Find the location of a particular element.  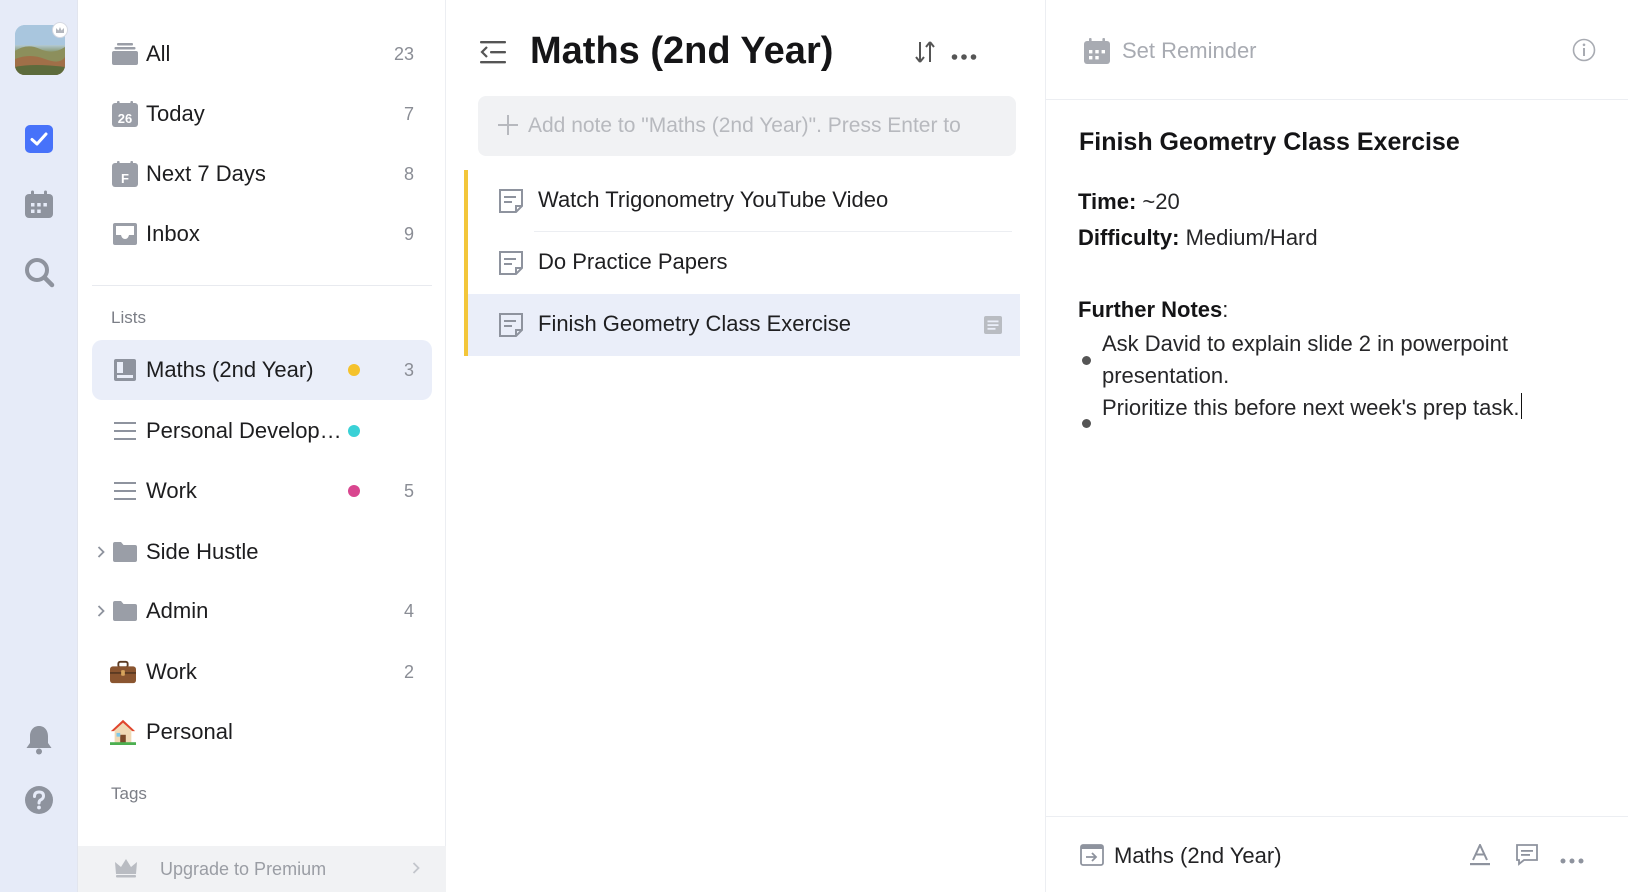

move-to-list-icon is located at coordinates (1092, 857).